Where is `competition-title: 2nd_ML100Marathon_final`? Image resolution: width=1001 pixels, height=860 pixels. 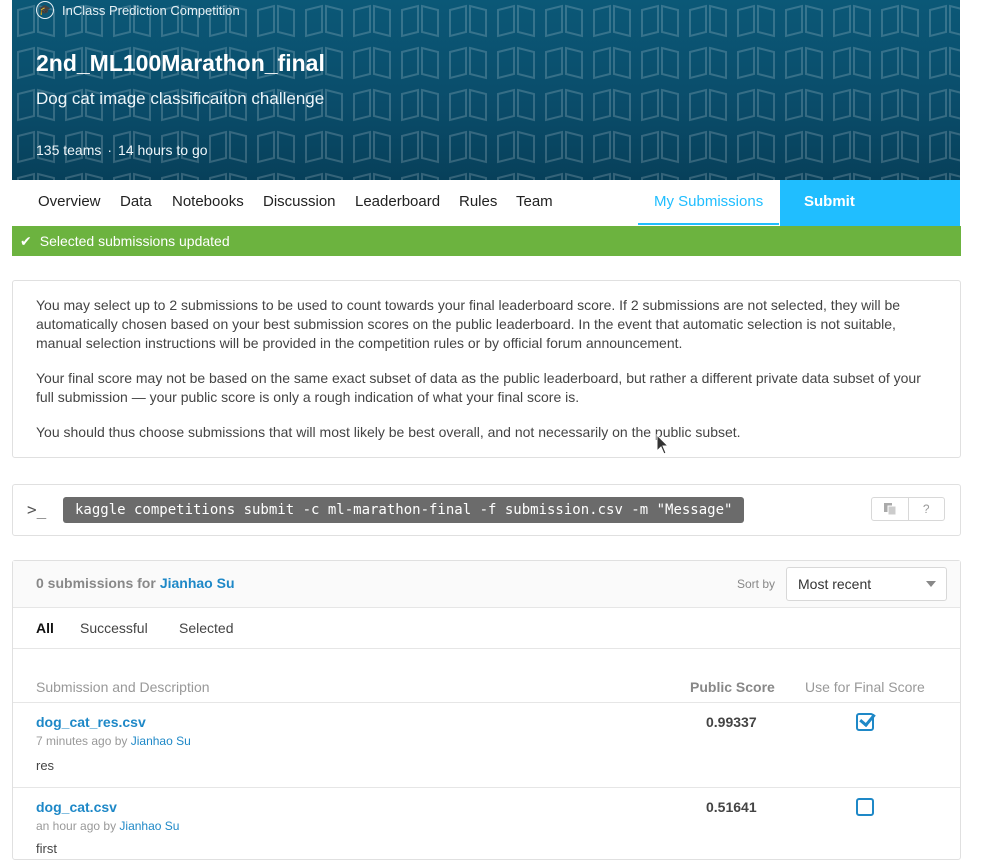
competition-title: 2nd_ML100Marathon_final is located at coordinates (180, 63).